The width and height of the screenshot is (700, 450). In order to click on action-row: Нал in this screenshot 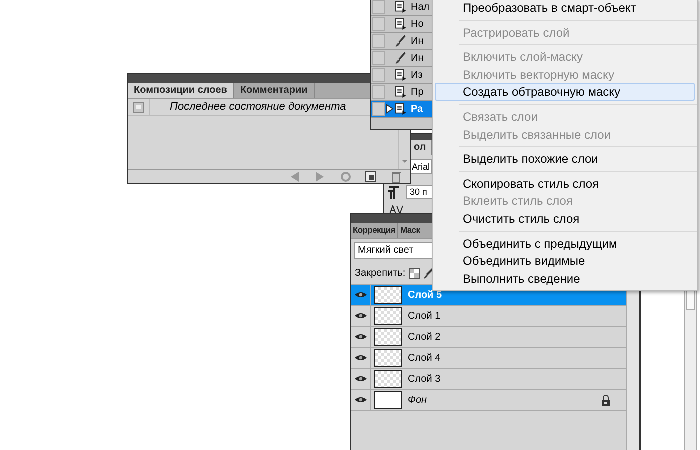, I will do `click(402, 8)`.